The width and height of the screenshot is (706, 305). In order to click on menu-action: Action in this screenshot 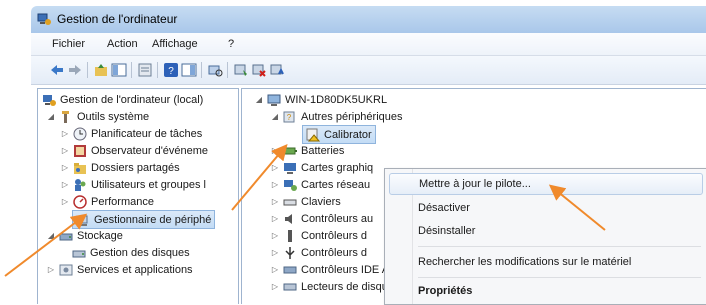, I will do `click(122, 44)`.